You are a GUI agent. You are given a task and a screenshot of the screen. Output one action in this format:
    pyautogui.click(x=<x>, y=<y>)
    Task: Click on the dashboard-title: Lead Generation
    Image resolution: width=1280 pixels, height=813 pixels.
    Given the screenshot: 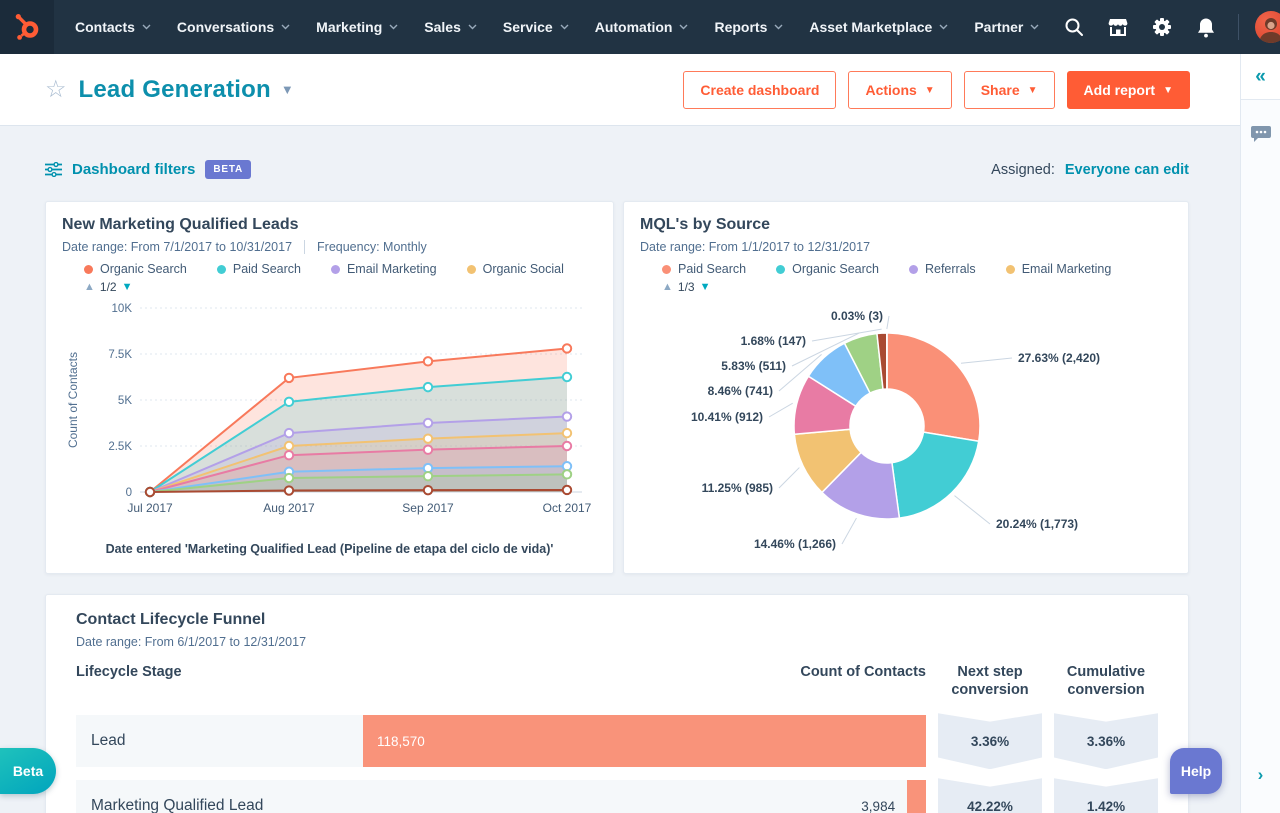 What is the action you would take?
    pyautogui.click(x=175, y=90)
    